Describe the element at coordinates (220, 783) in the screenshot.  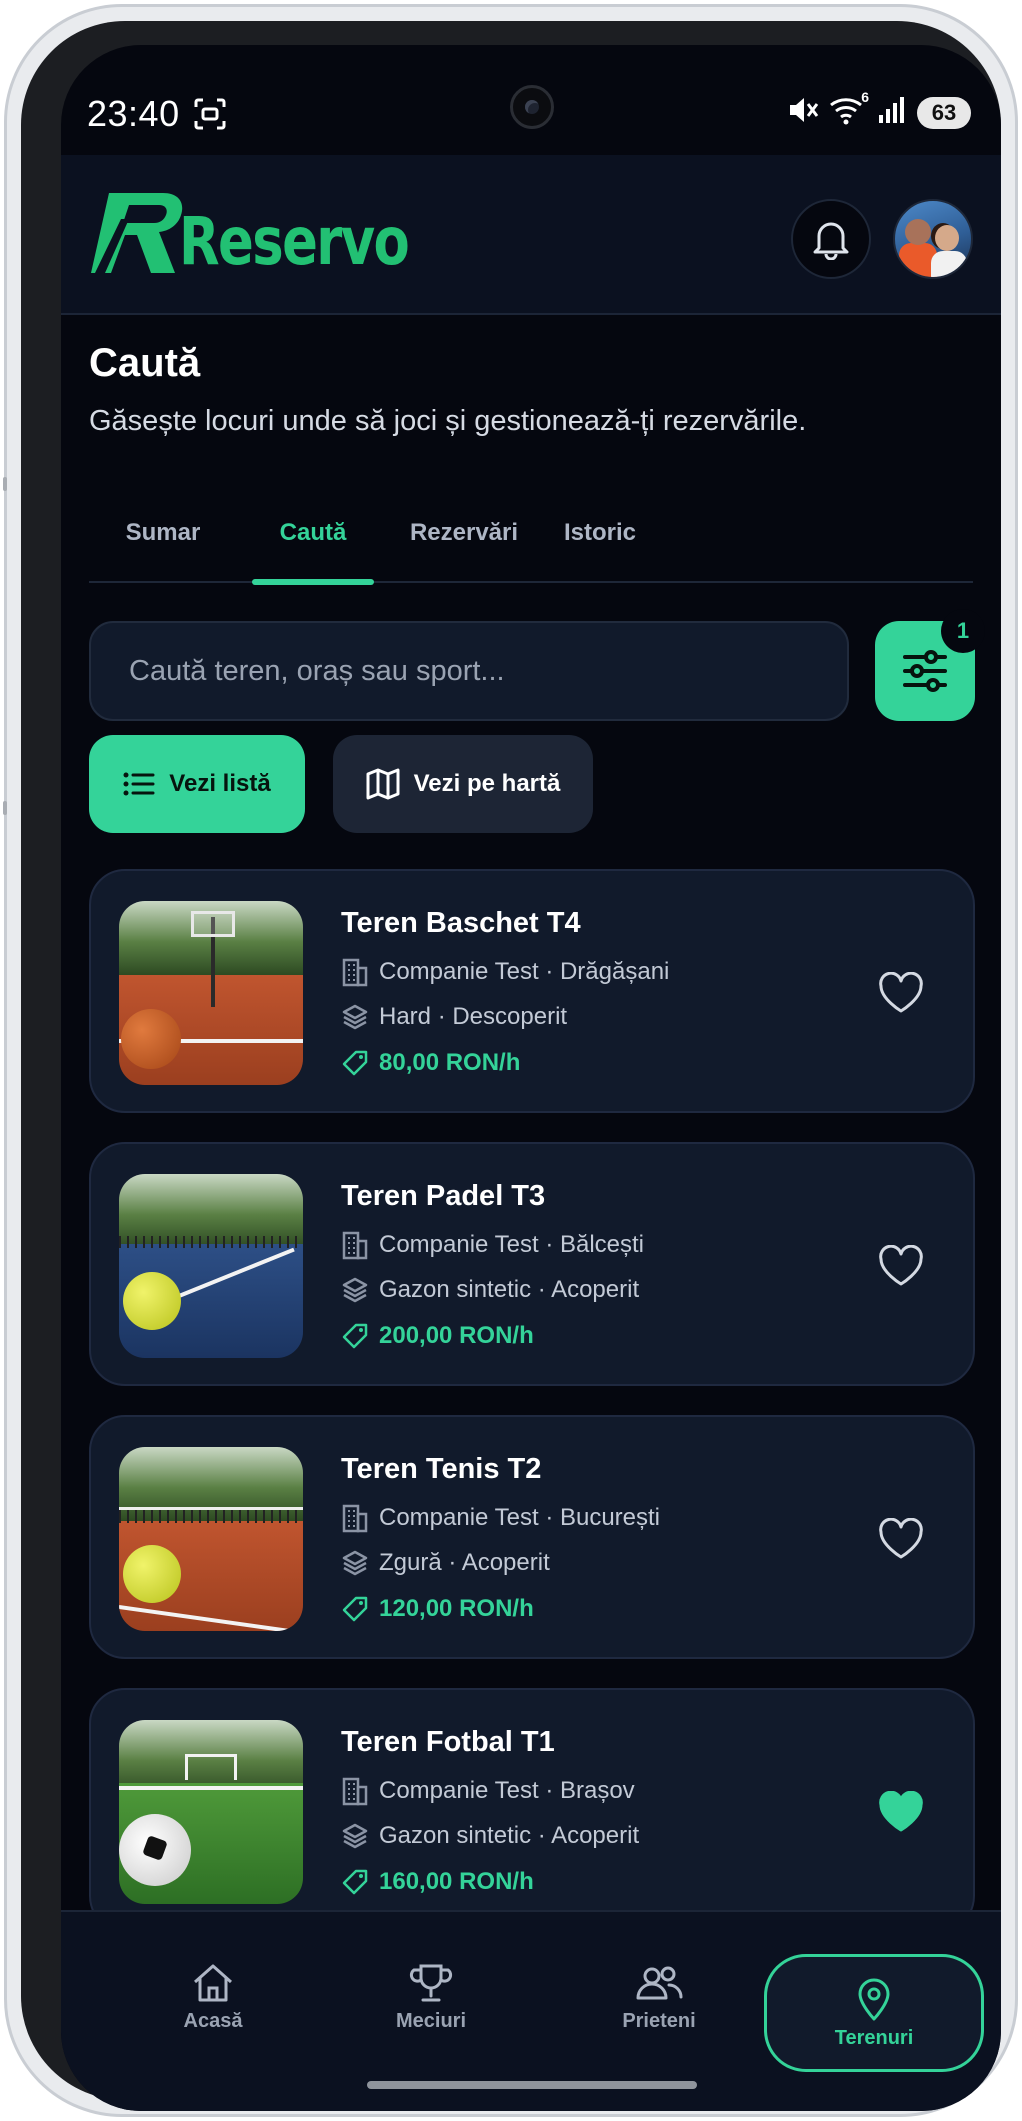
I see `view-list-label: Vezi listă` at that location.